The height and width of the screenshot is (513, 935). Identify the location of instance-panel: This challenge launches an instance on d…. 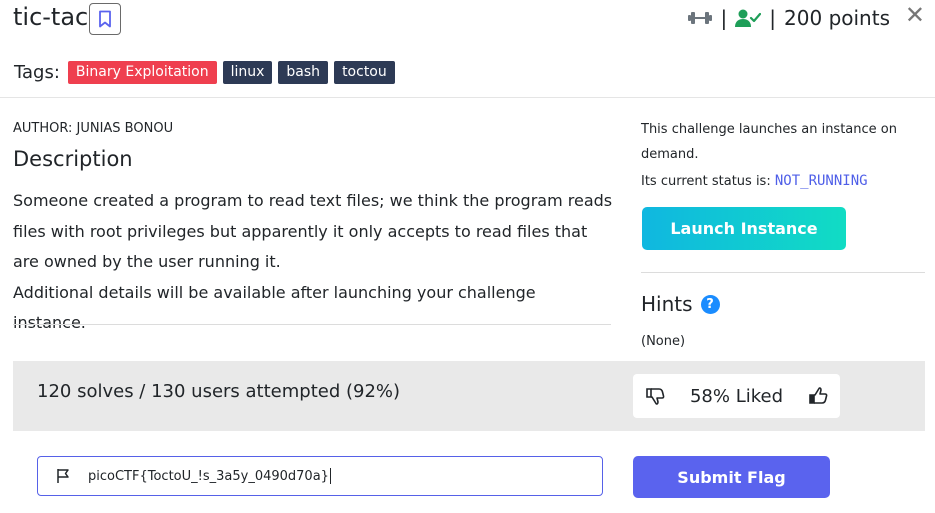
(782, 155).